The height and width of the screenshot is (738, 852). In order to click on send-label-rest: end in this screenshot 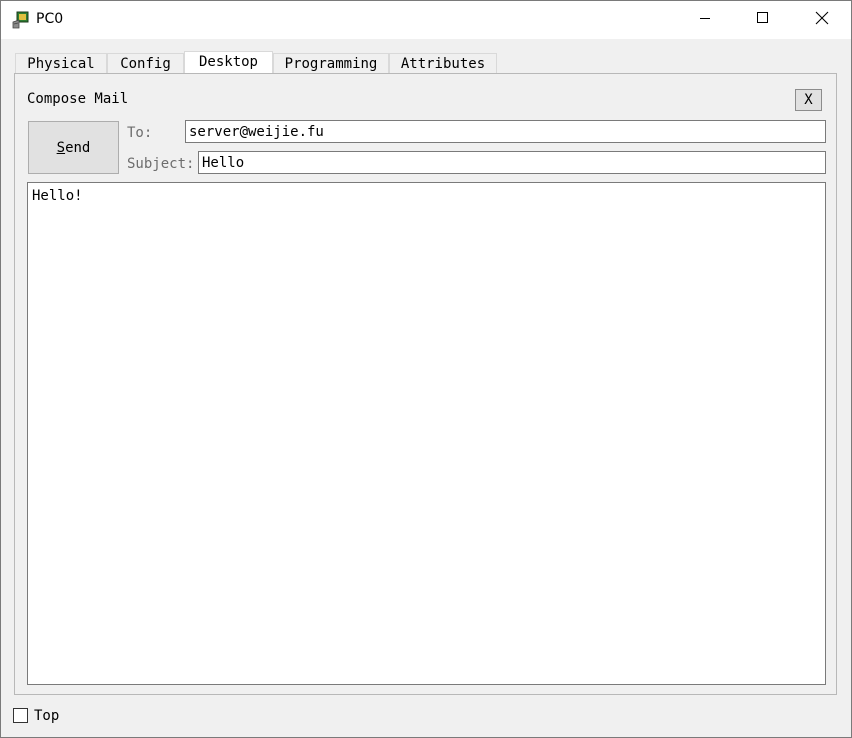, I will do `click(78, 147)`.